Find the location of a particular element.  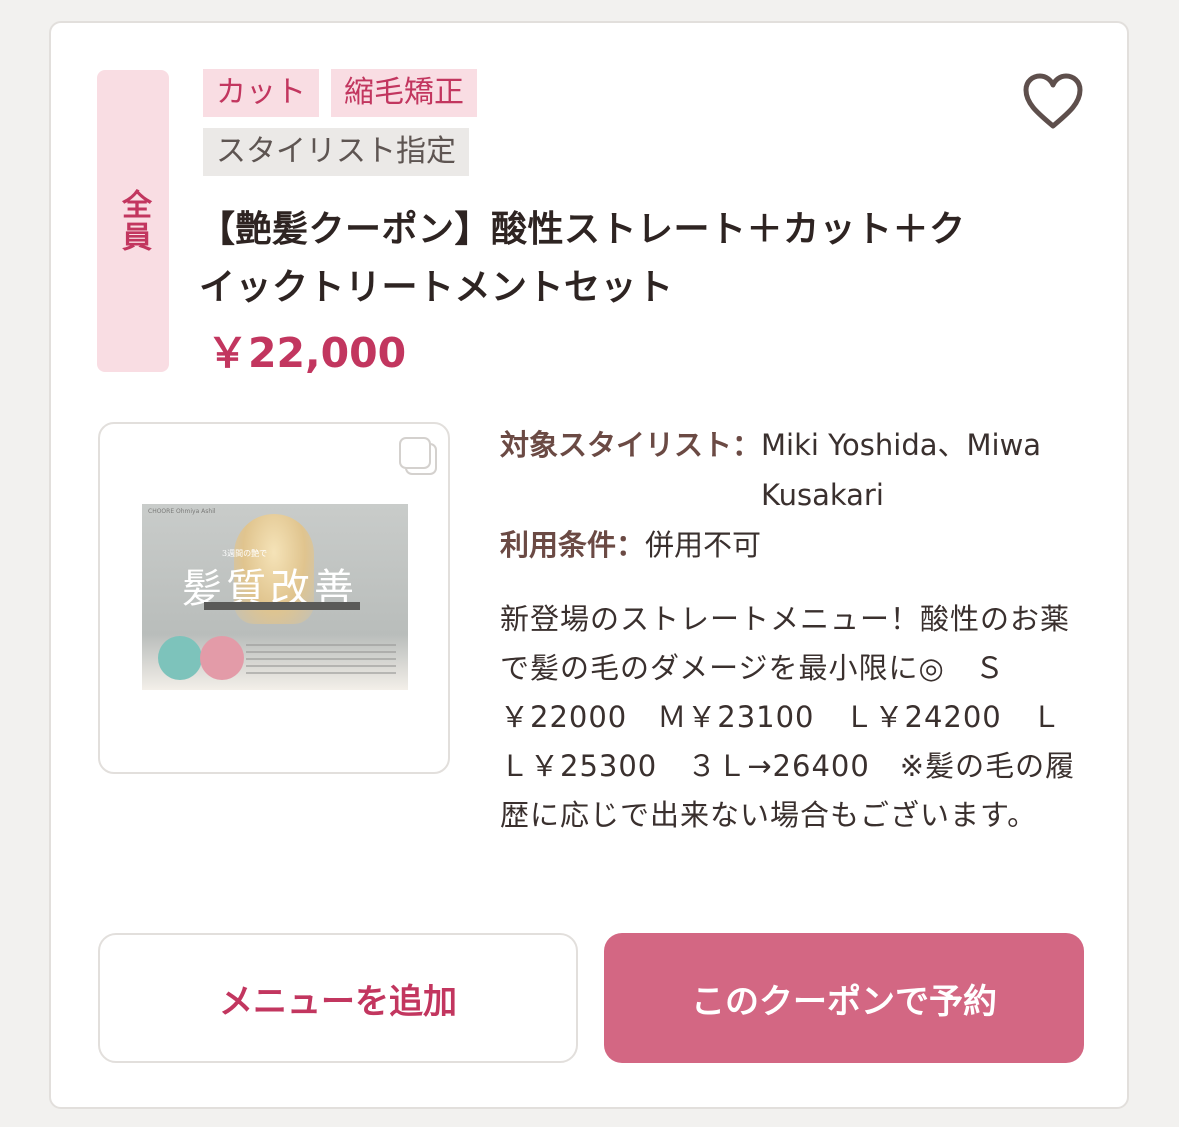

coupon-price: ￥22,000 is located at coordinates (307, 353).